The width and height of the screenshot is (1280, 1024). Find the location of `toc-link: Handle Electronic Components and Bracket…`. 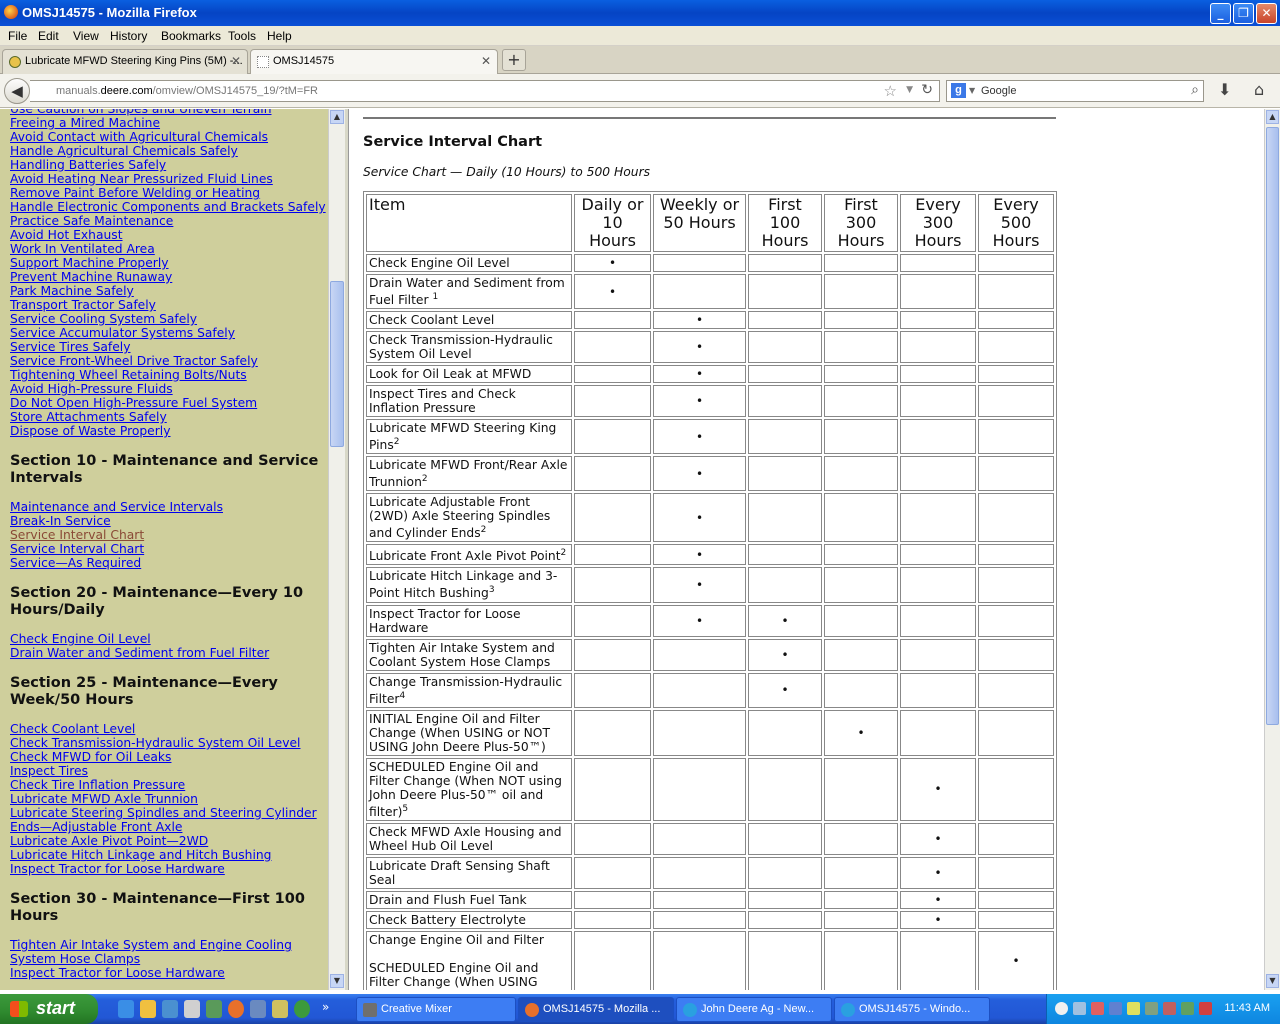

toc-link: Handle Electronic Components and Bracket… is located at coordinates (169, 207).